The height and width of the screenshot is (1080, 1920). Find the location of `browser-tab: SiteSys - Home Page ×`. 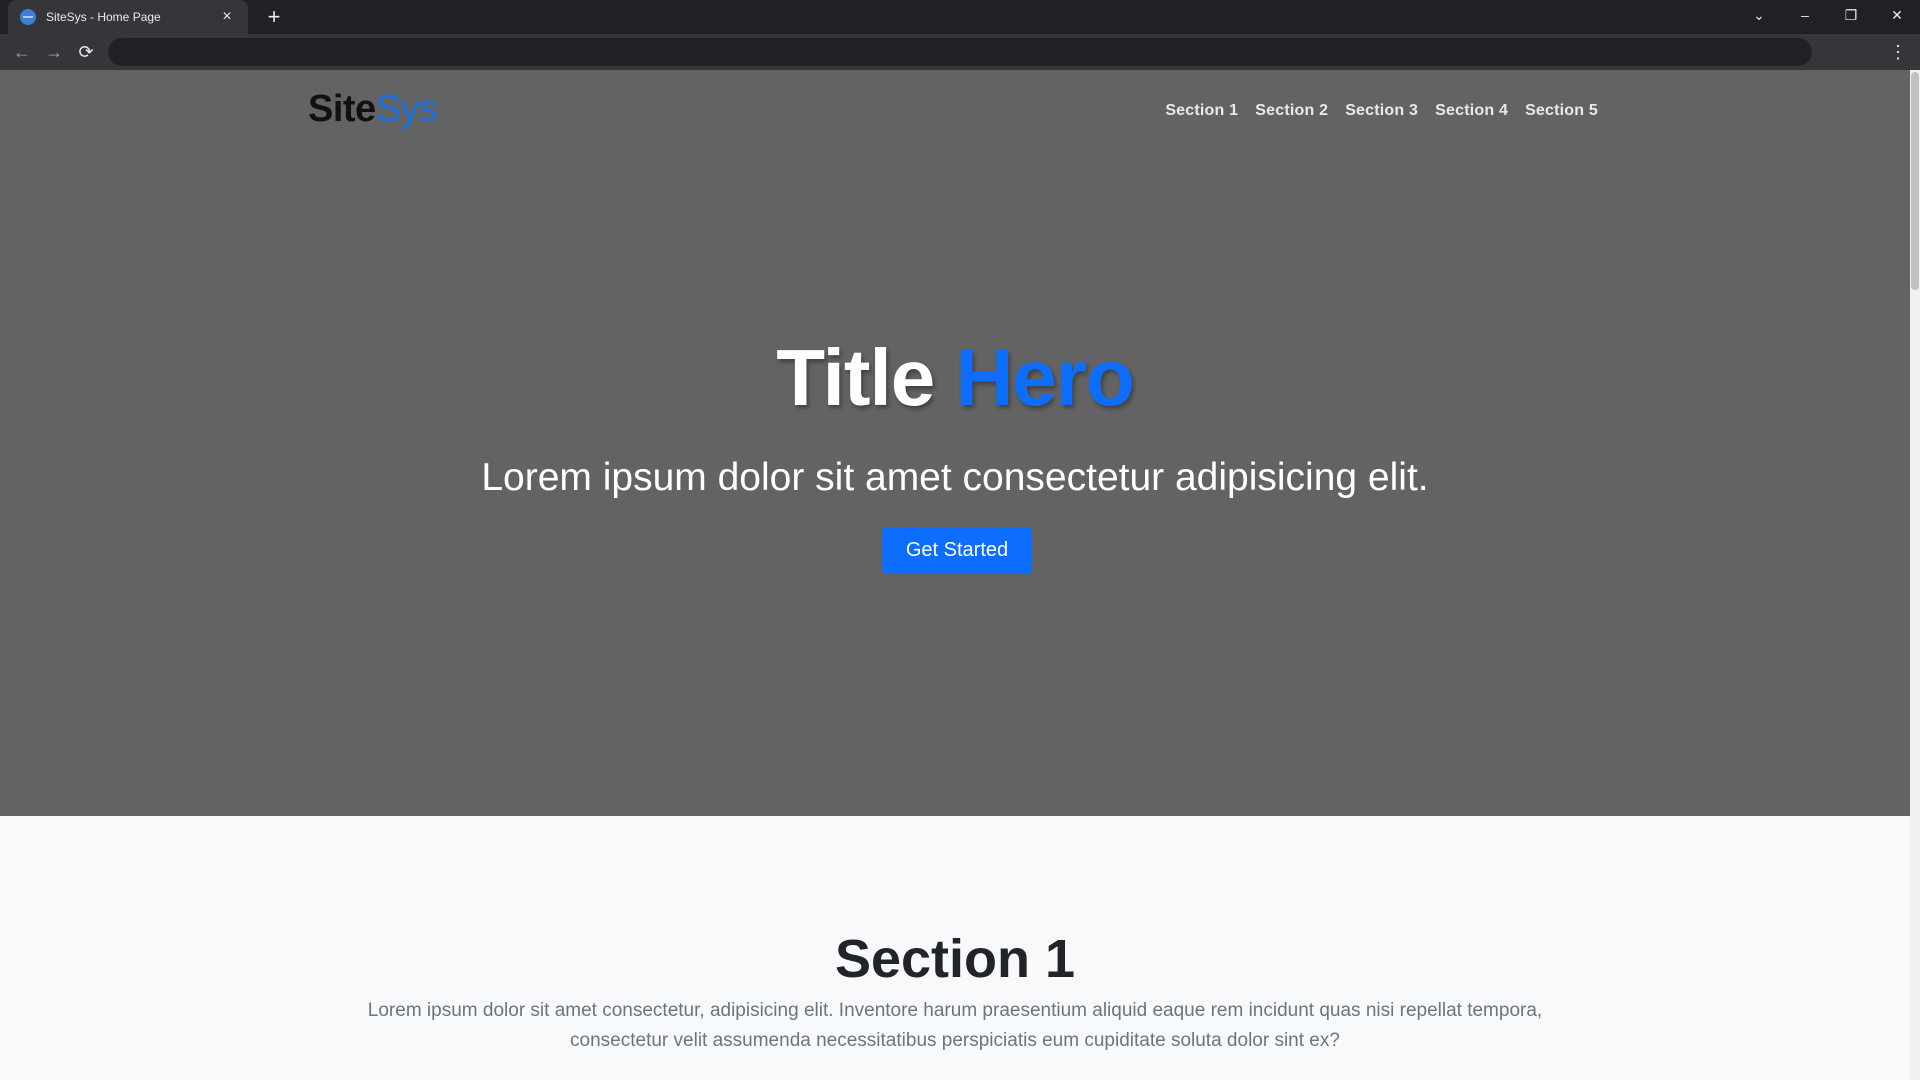

browser-tab: SiteSys - Home Page × is located at coordinates (128, 17).